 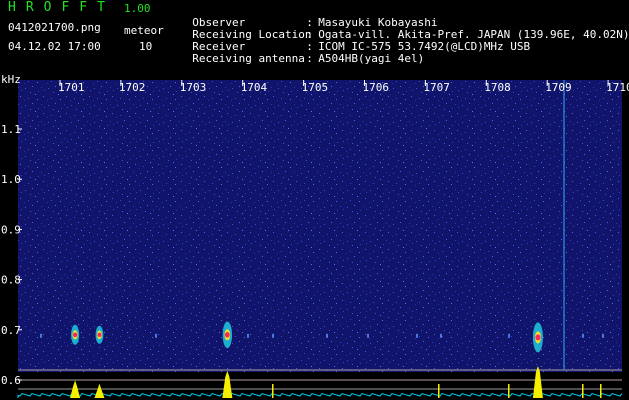 I want to click on x-tick-label: 1701, so click(x=71, y=87).